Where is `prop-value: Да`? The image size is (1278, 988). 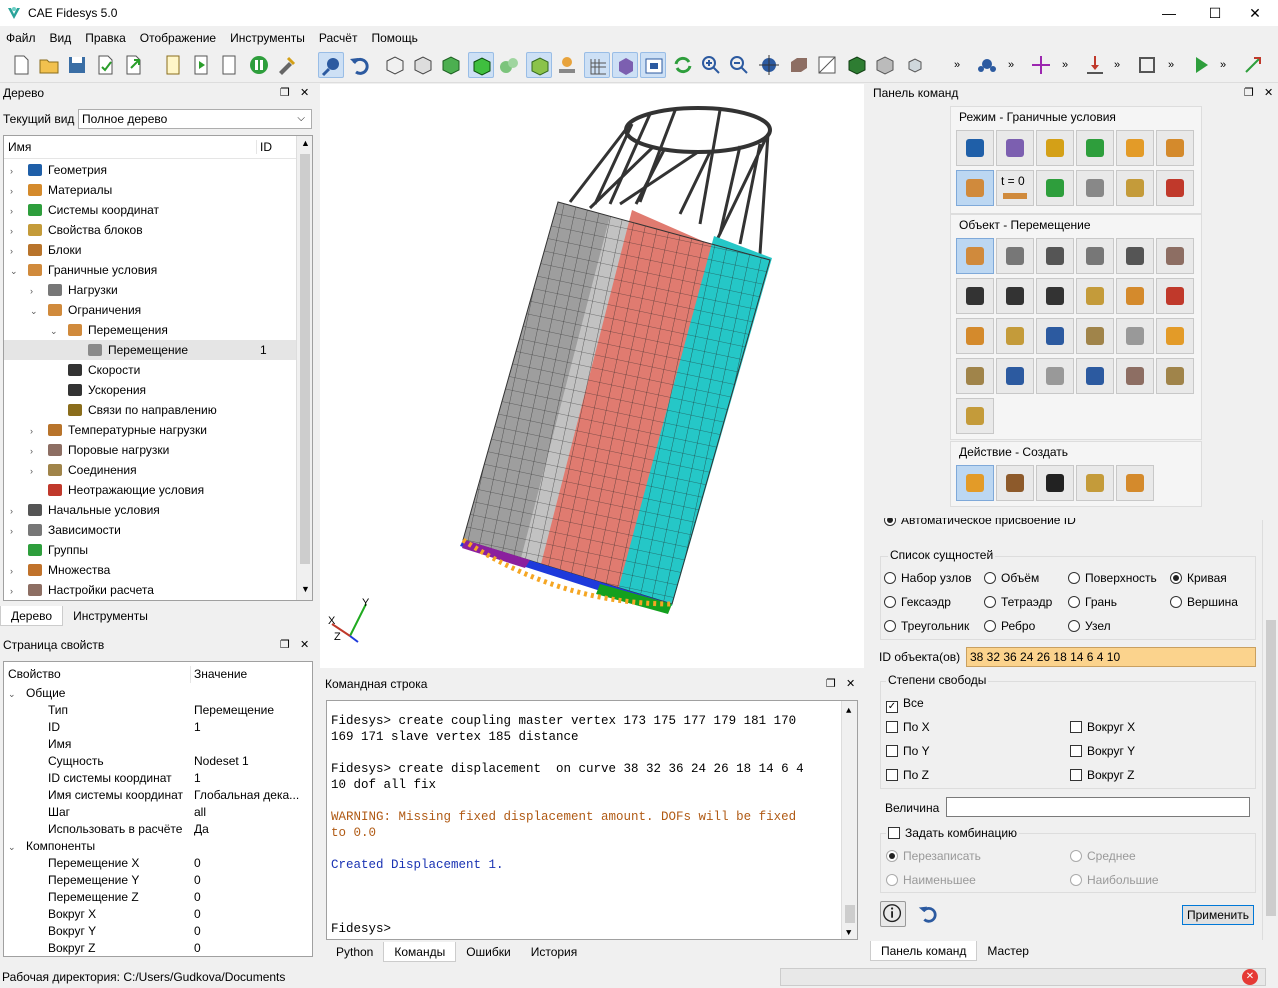
prop-value: Да is located at coordinates (201, 829).